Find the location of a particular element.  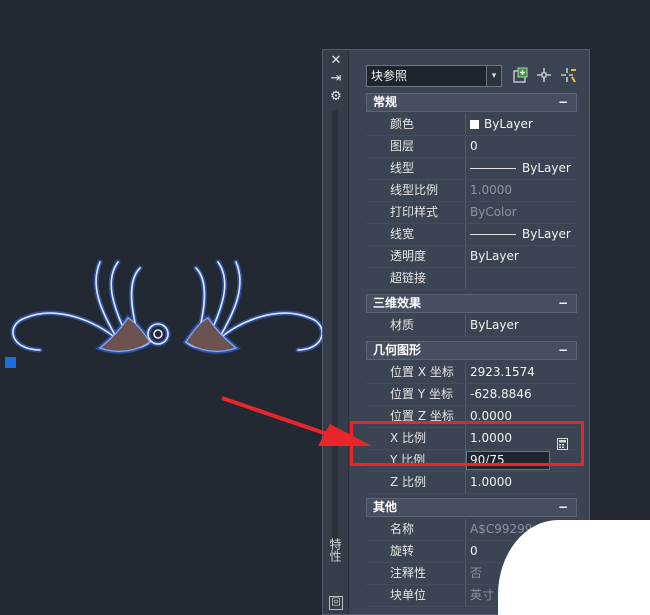

page-curl-overlay is located at coordinates (574, 567).